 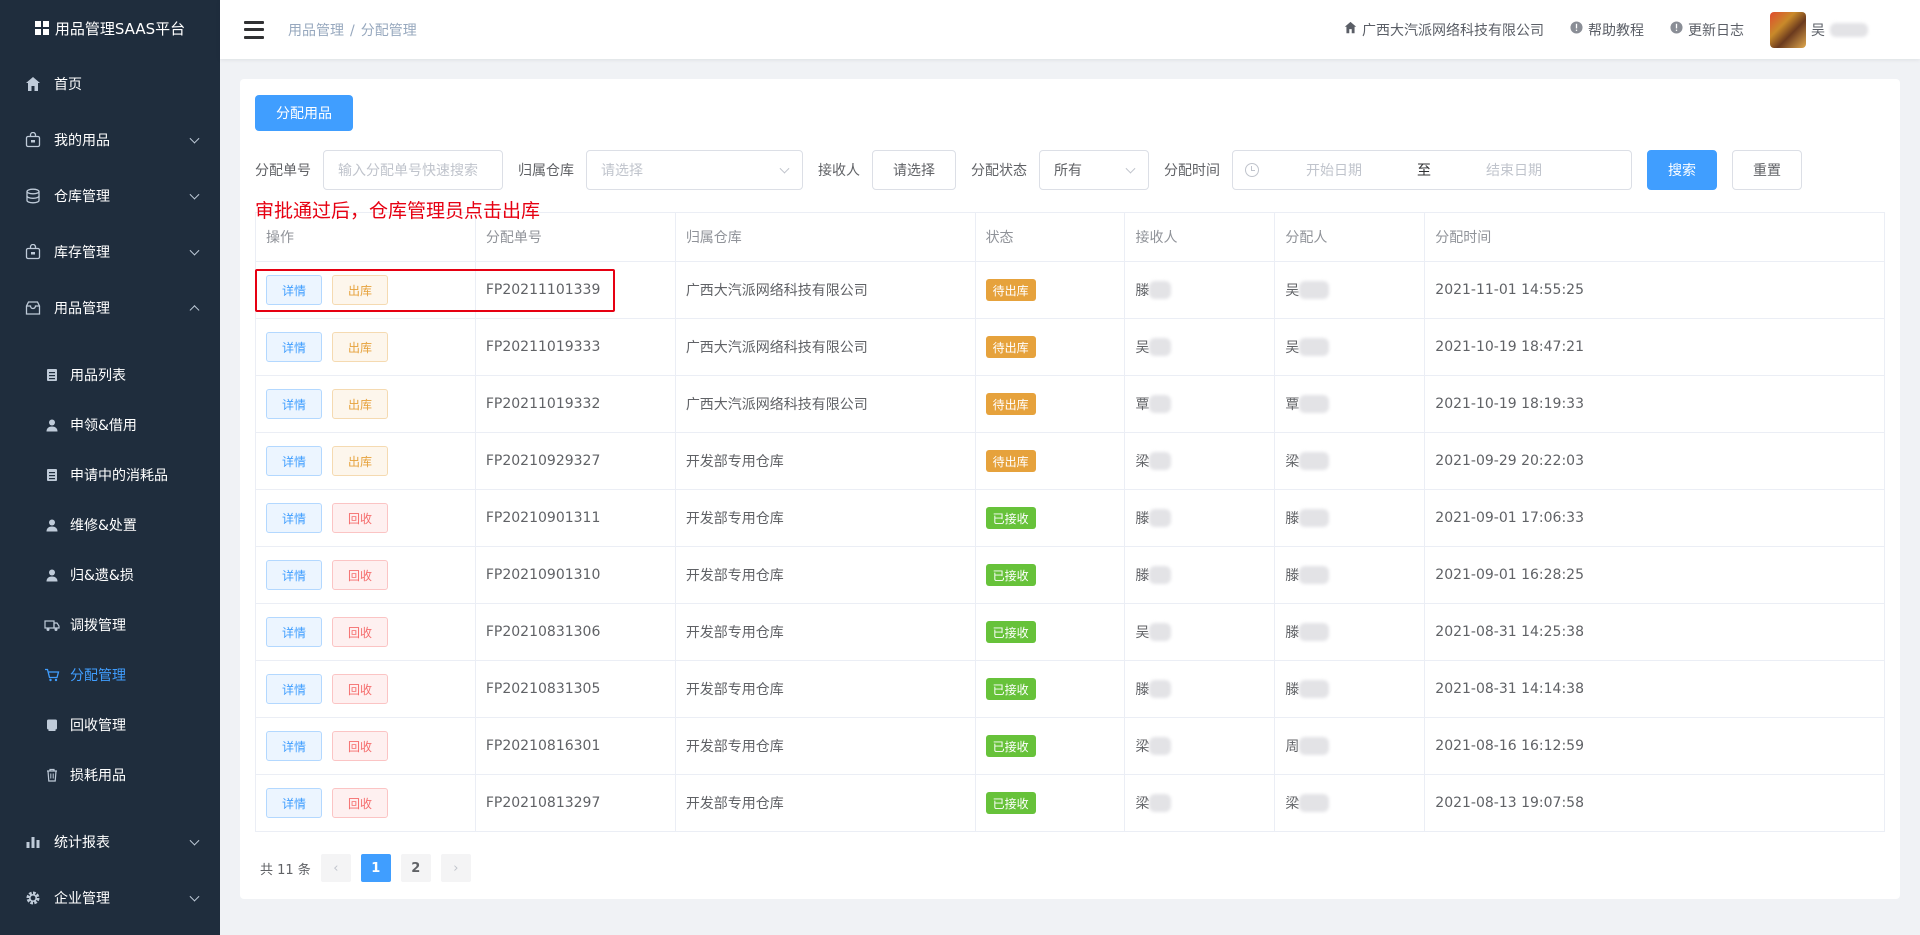 I want to click on column-header: 分配人, so click(x=1350, y=237).